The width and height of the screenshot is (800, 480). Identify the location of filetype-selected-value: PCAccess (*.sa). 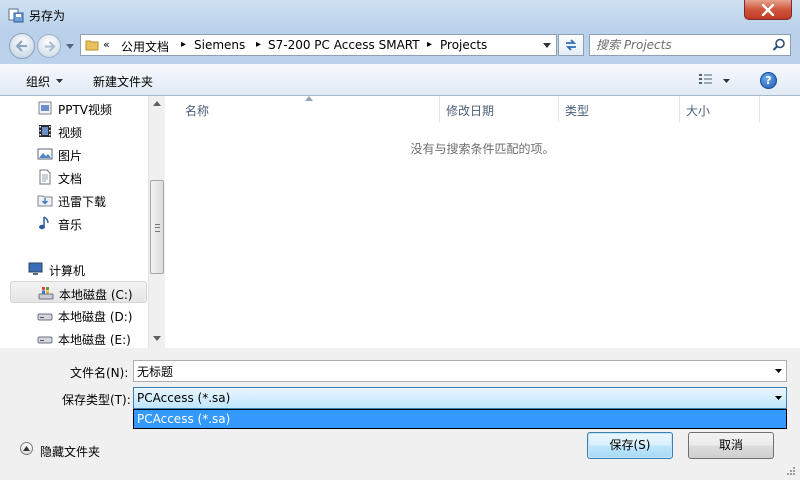
(184, 398).